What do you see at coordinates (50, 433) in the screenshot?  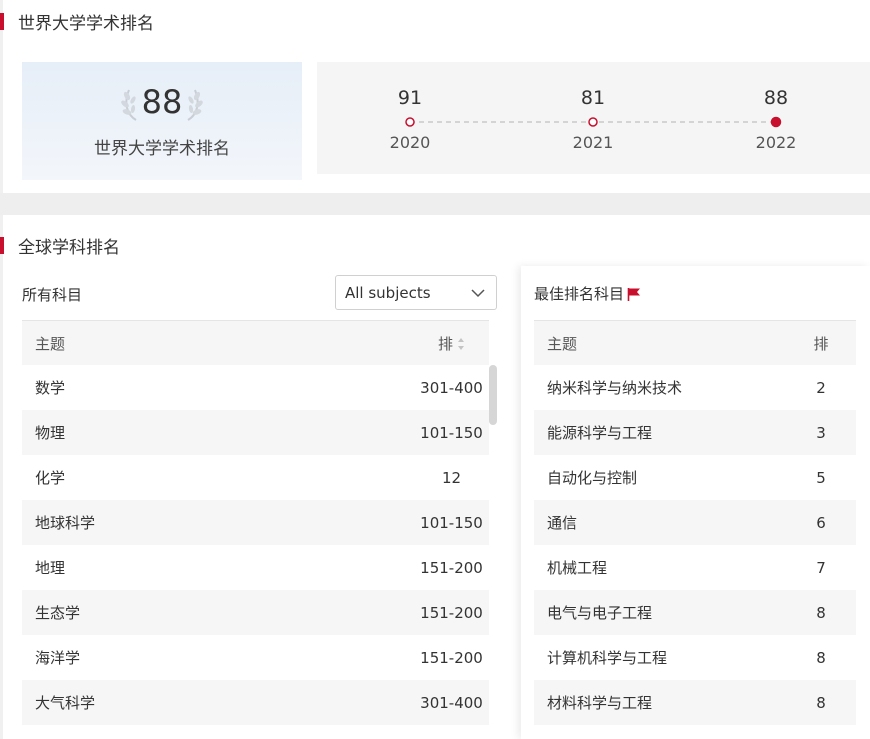 I see `row-subject: 物理` at bounding box center [50, 433].